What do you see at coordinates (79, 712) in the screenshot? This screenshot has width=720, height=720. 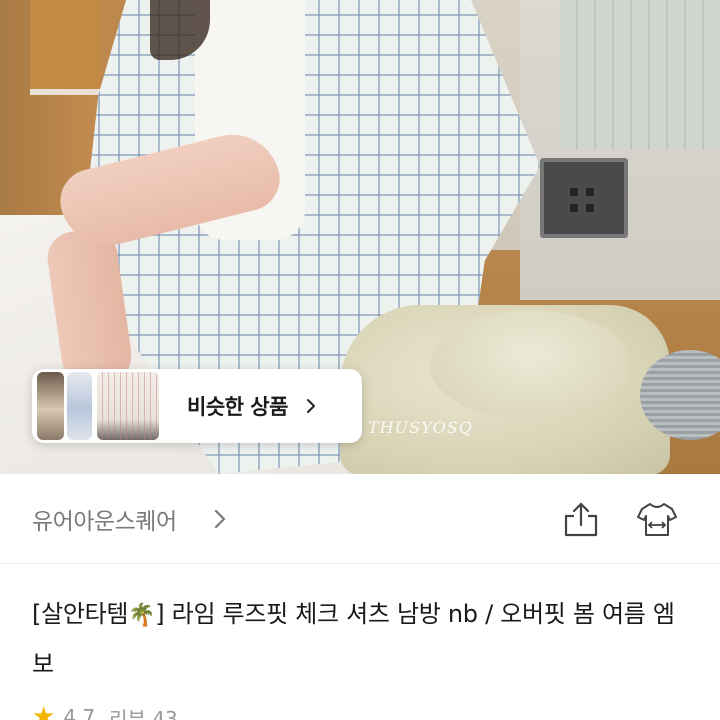 I see `rating-score: 4.7` at bounding box center [79, 712].